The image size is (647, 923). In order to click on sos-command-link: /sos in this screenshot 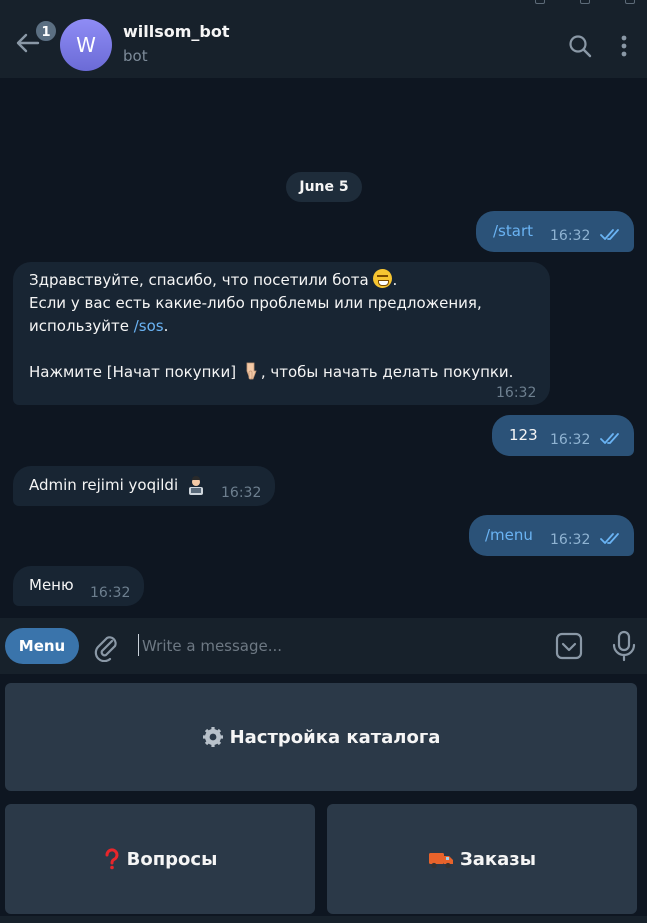, I will do `click(149, 326)`.